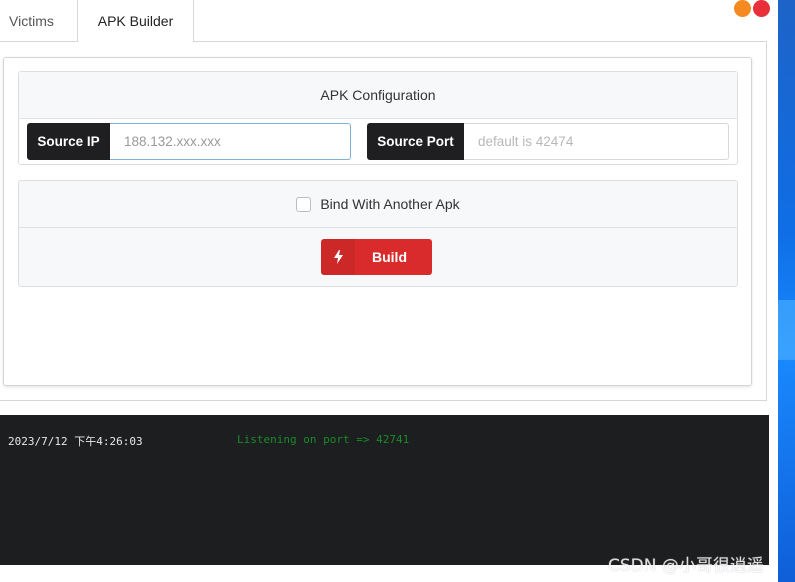  What do you see at coordinates (389, 204) in the screenshot?
I see `bind-label: Bind With Another Apk` at bounding box center [389, 204].